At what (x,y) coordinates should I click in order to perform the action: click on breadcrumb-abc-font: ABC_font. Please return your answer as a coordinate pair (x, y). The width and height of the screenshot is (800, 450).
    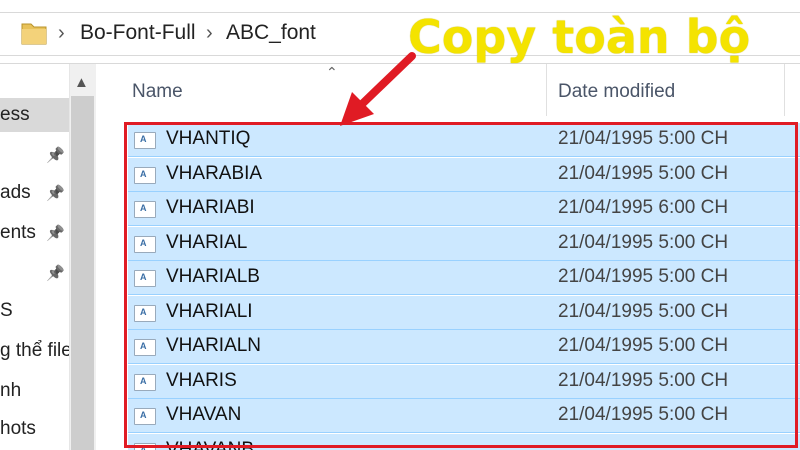
    Looking at the image, I should click on (271, 33).